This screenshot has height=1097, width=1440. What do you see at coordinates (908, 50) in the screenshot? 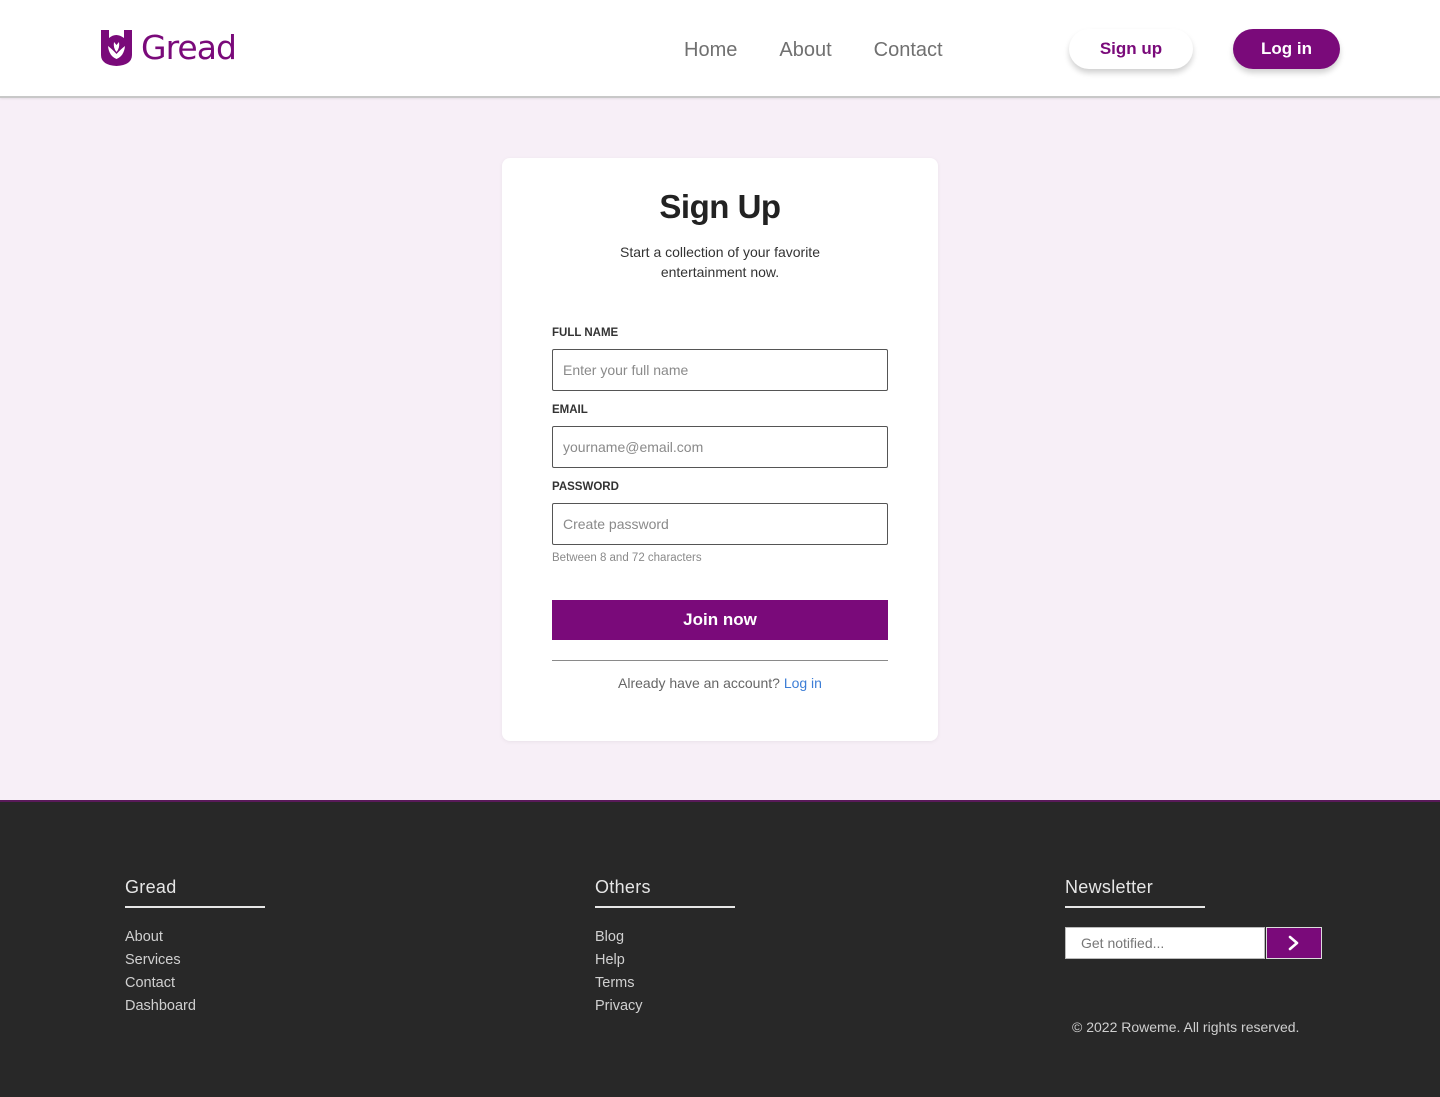
I see `nav-contact: Contact` at bounding box center [908, 50].